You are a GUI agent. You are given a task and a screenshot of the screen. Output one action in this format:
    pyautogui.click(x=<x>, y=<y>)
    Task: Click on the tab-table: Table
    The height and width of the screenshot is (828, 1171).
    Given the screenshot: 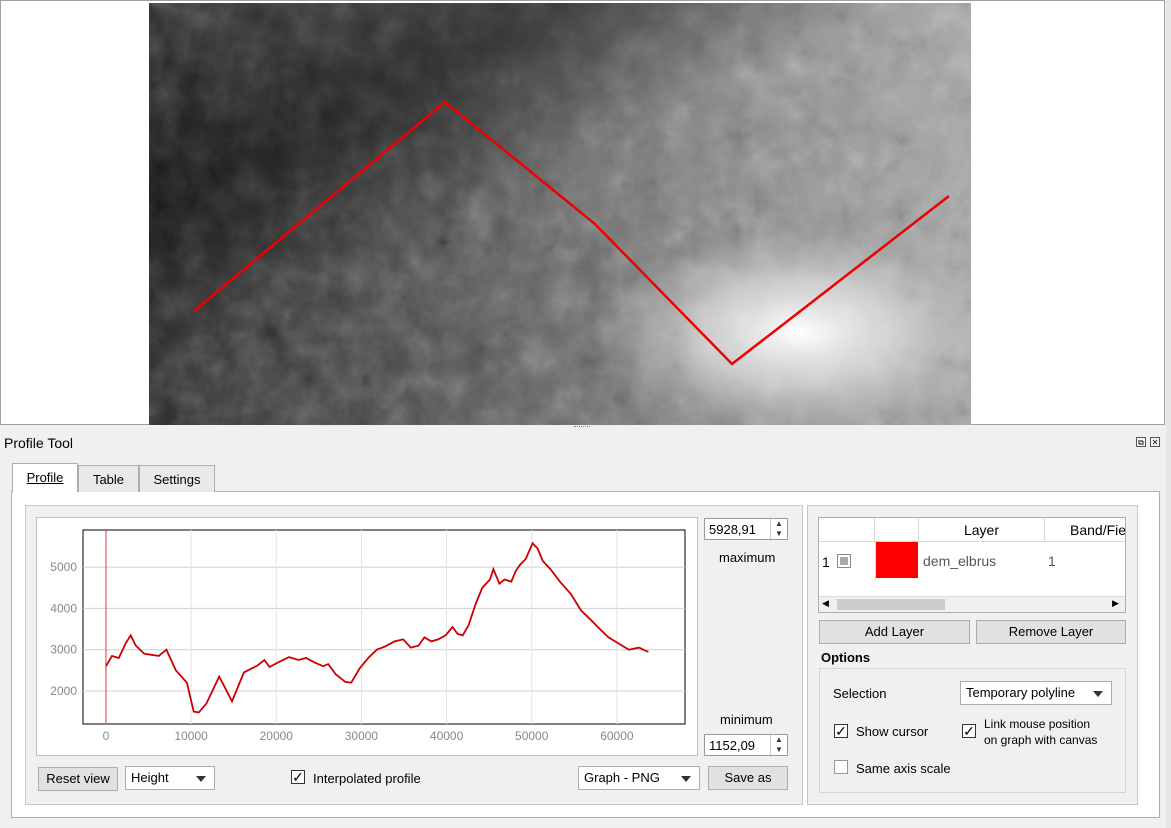 What is the action you would take?
    pyautogui.click(x=108, y=478)
    